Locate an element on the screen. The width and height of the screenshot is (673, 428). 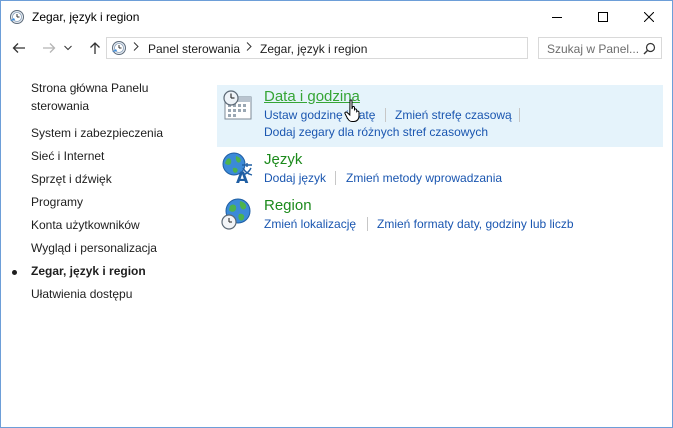
up-button is located at coordinates (95, 48).